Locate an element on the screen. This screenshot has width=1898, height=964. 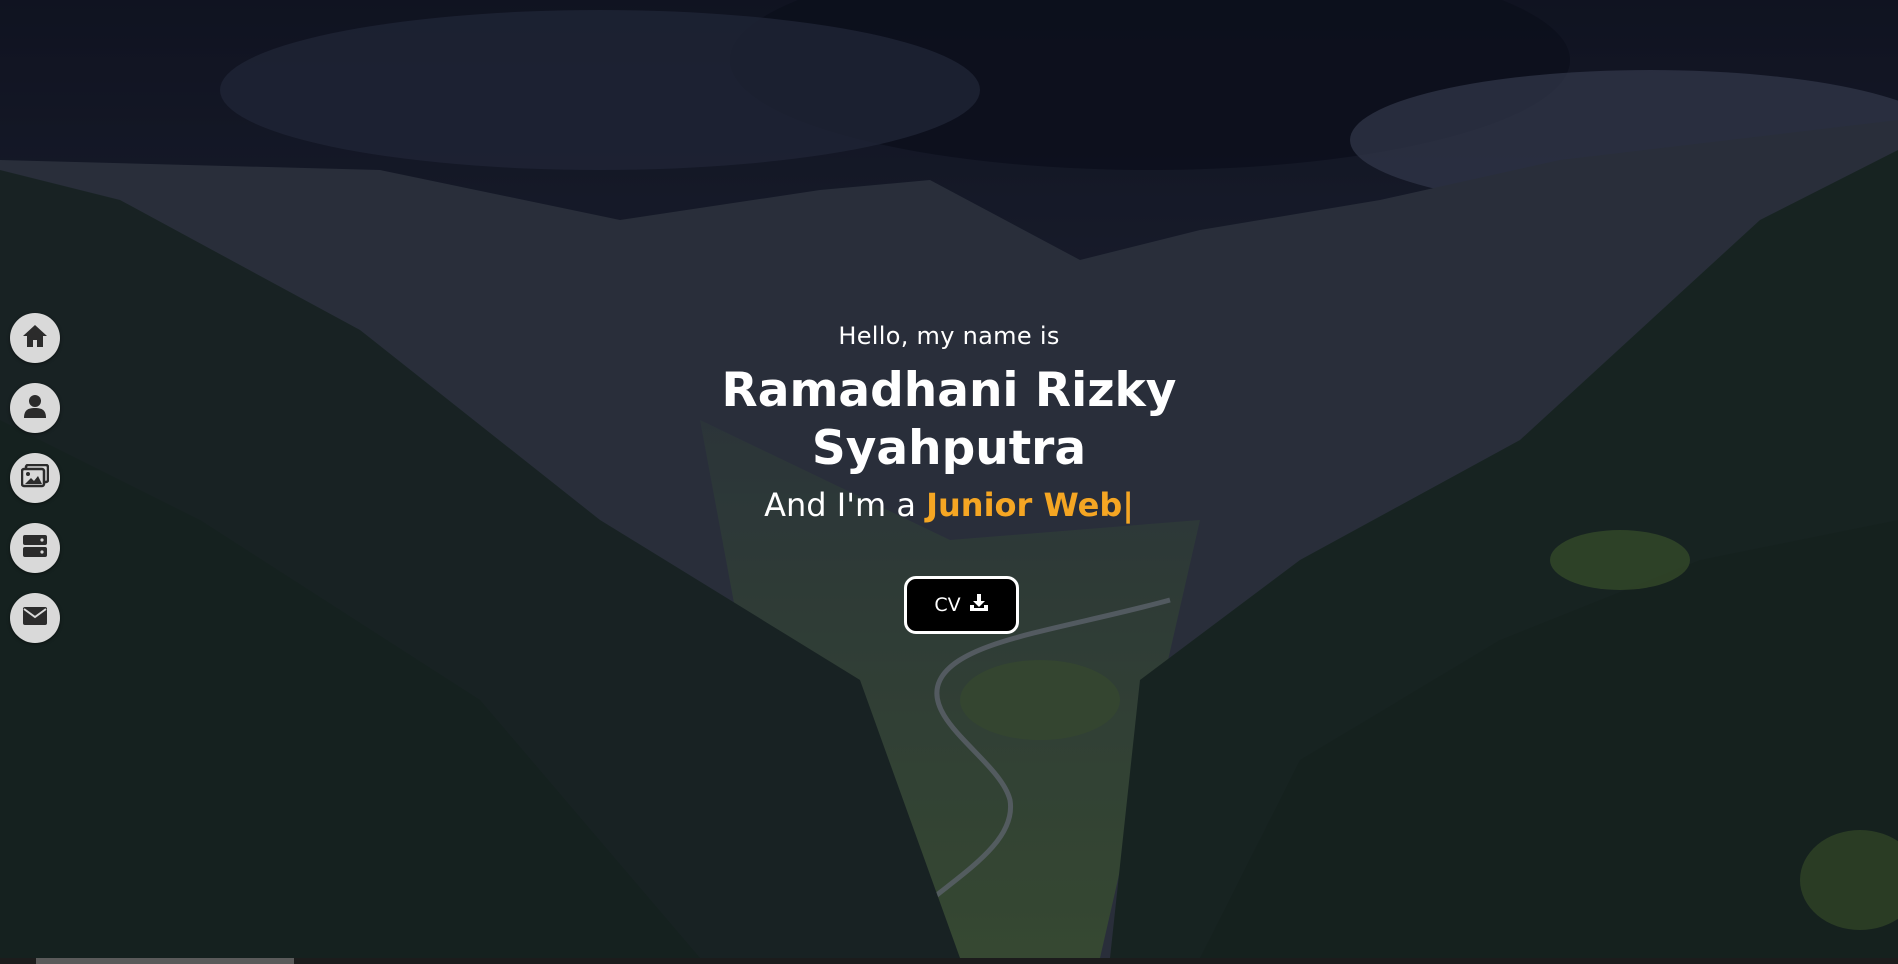
nav-services-button is located at coordinates (35, 548).